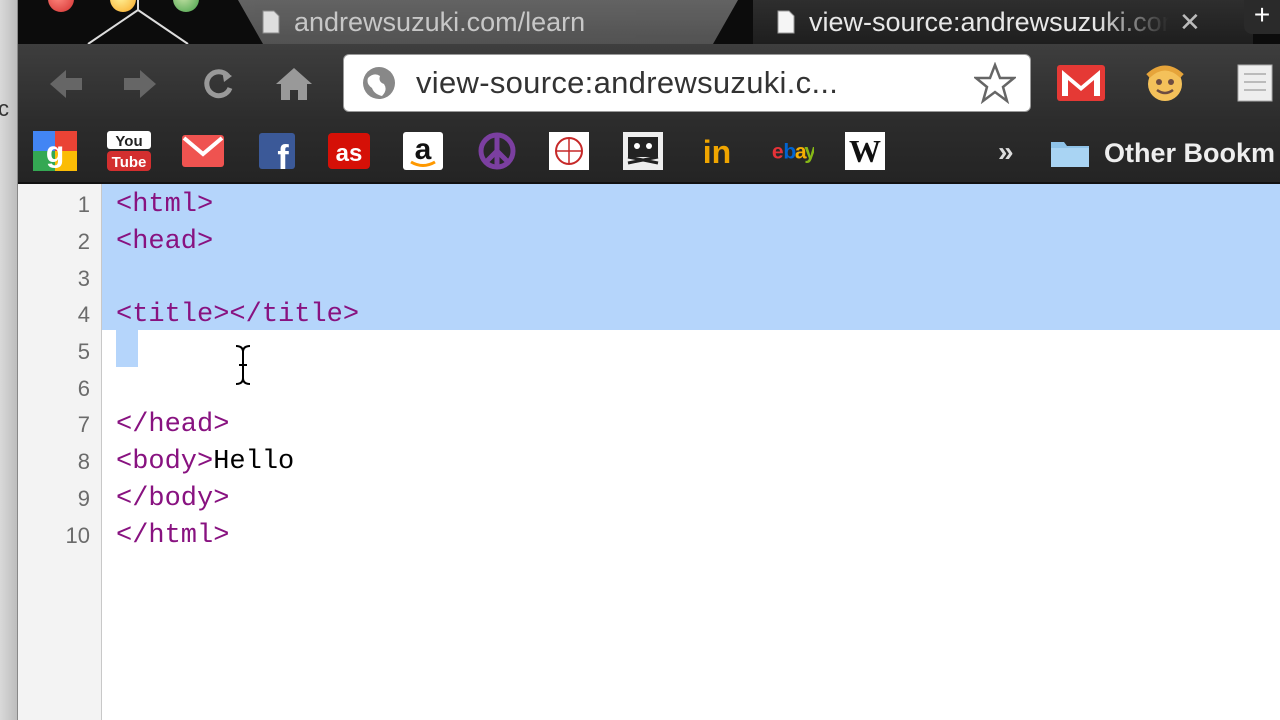 Image resolution: width=1280 pixels, height=720 pixels. Describe the element at coordinates (995, 83) in the screenshot. I see `bookmark-star-icon` at that location.